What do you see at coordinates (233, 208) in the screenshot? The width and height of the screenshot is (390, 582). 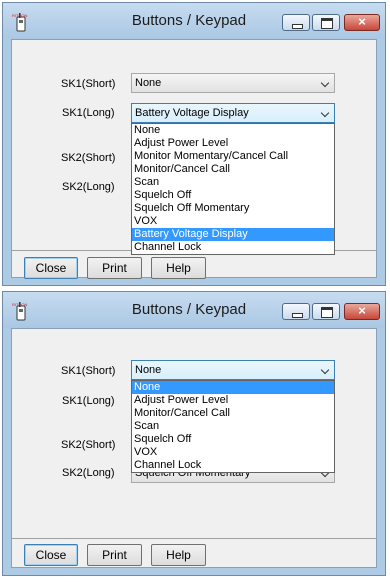 I see `dropdown-option: Squelch Off Momentary` at bounding box center [233, 208].